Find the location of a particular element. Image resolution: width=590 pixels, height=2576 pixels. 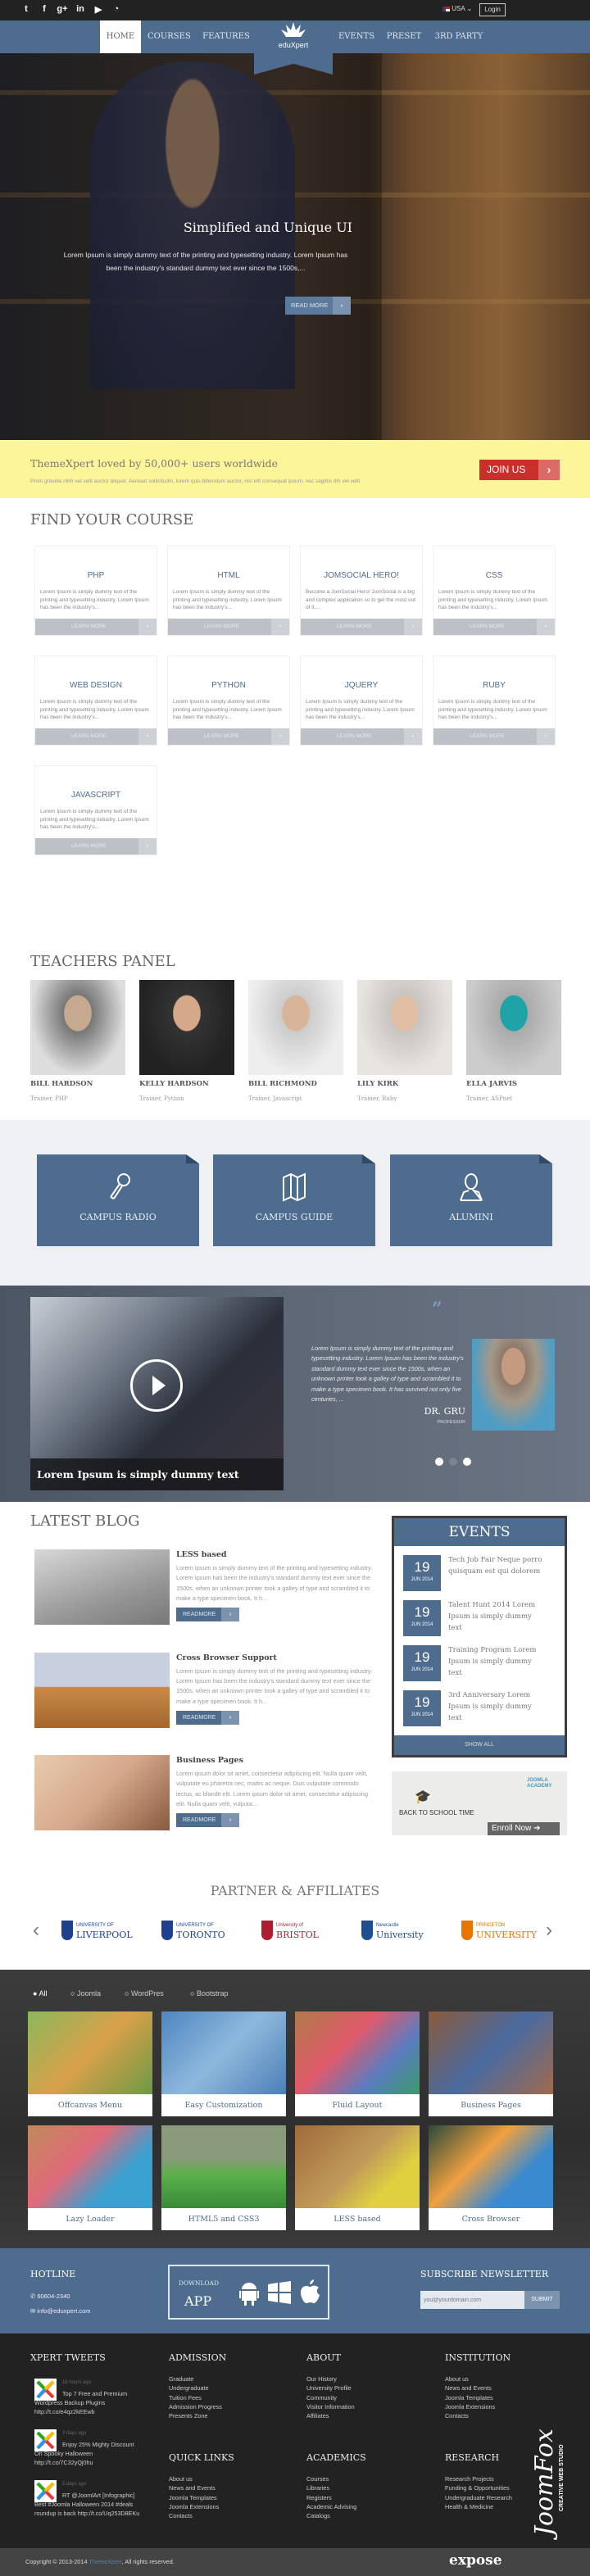

footer-link: Visitor Information is located at coordinates (330, 2406).